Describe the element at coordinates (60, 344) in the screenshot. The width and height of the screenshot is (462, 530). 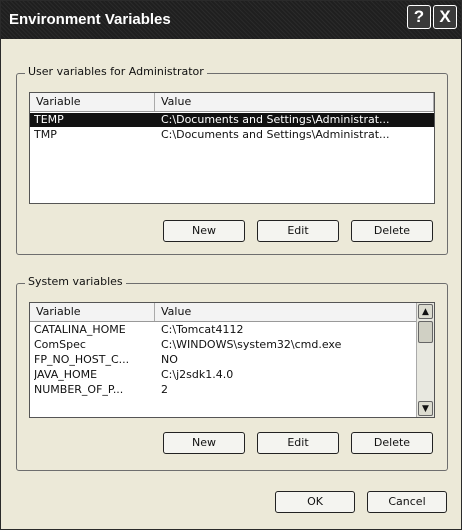
I see `variable-name: ComSpec` at that location.